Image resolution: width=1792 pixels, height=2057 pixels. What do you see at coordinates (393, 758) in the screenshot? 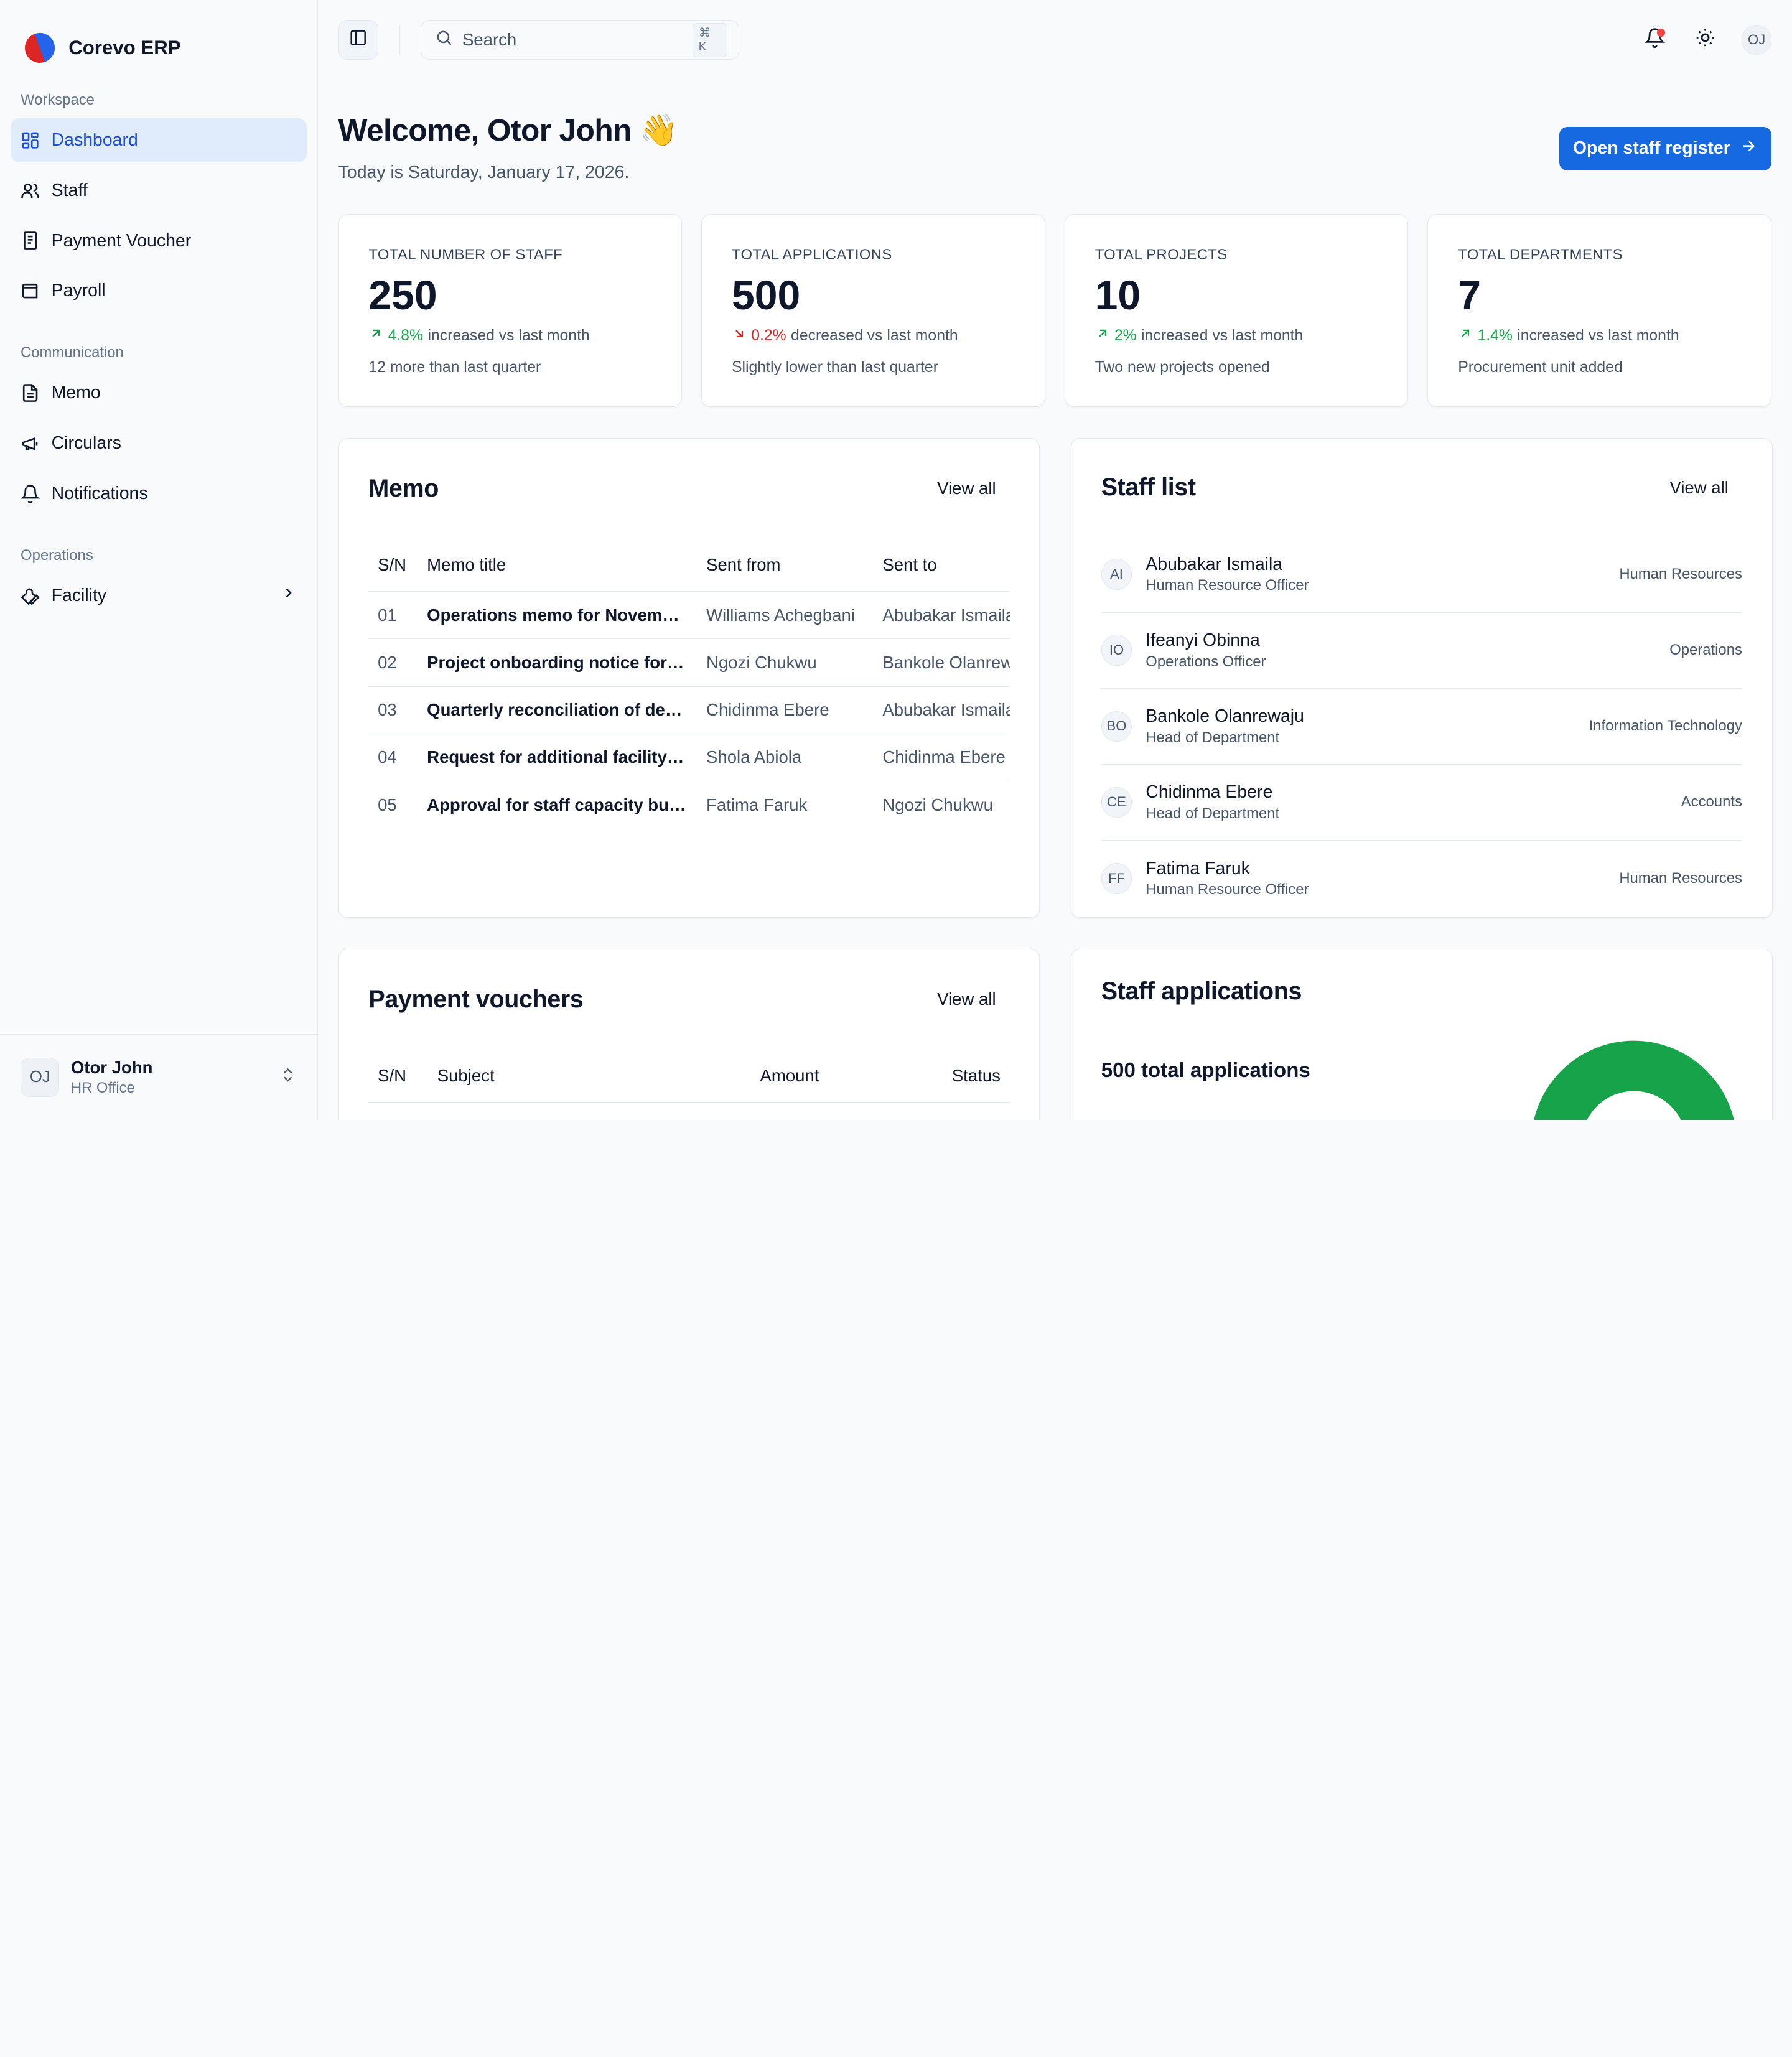
I see `table-cell: 04` at bounding box center [393, 758].